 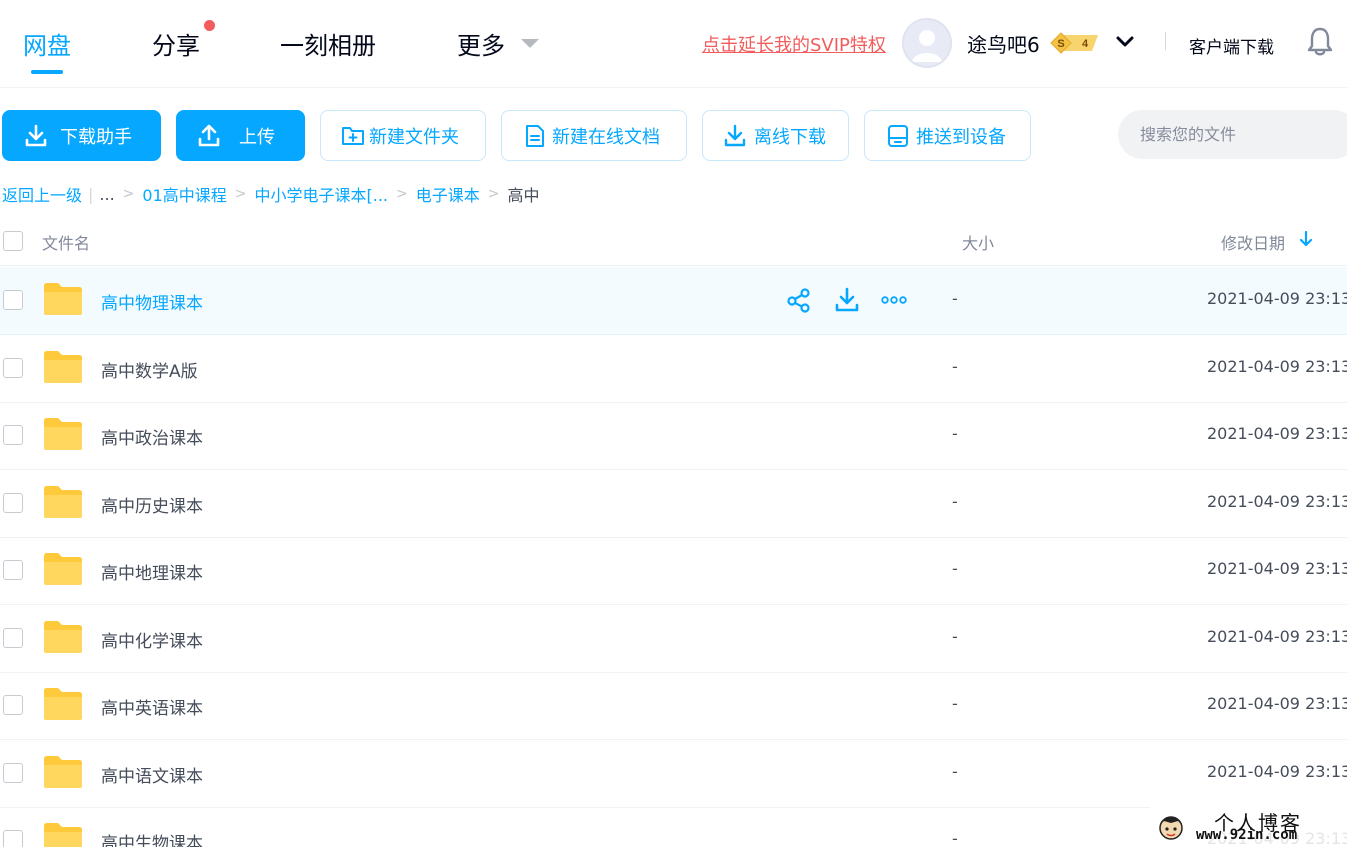 What do you see at coordinates (42, 194) in the screenshot?
I see `breadcrumb-back: 返回上一级` at bounding box center [42, 194].